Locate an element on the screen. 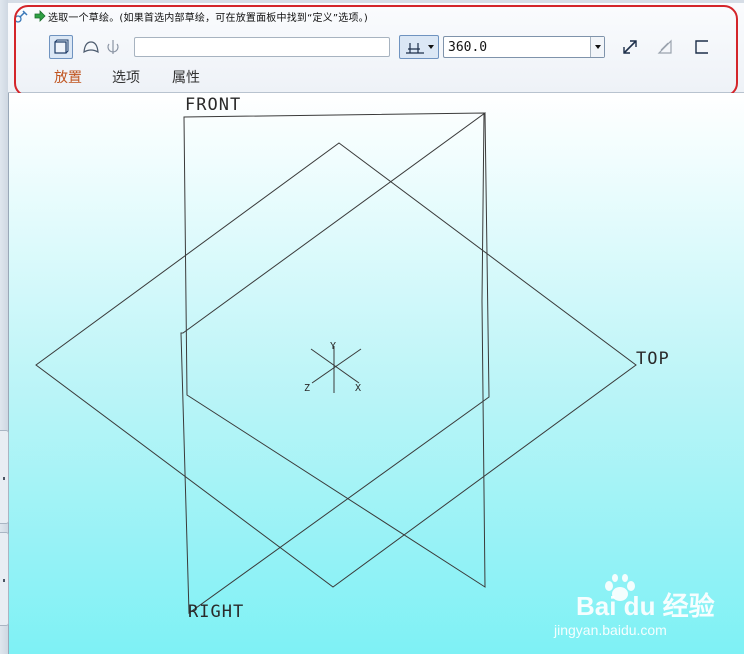  baidu-jingyan-watermark: Bai du 经验 jingyan.baidu.com is located at coordinates (634, 609).